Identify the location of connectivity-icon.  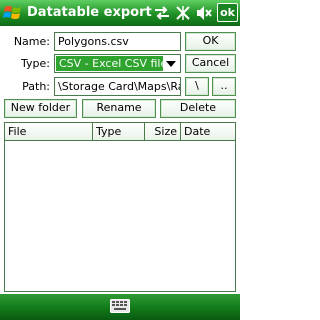
(162, 13).